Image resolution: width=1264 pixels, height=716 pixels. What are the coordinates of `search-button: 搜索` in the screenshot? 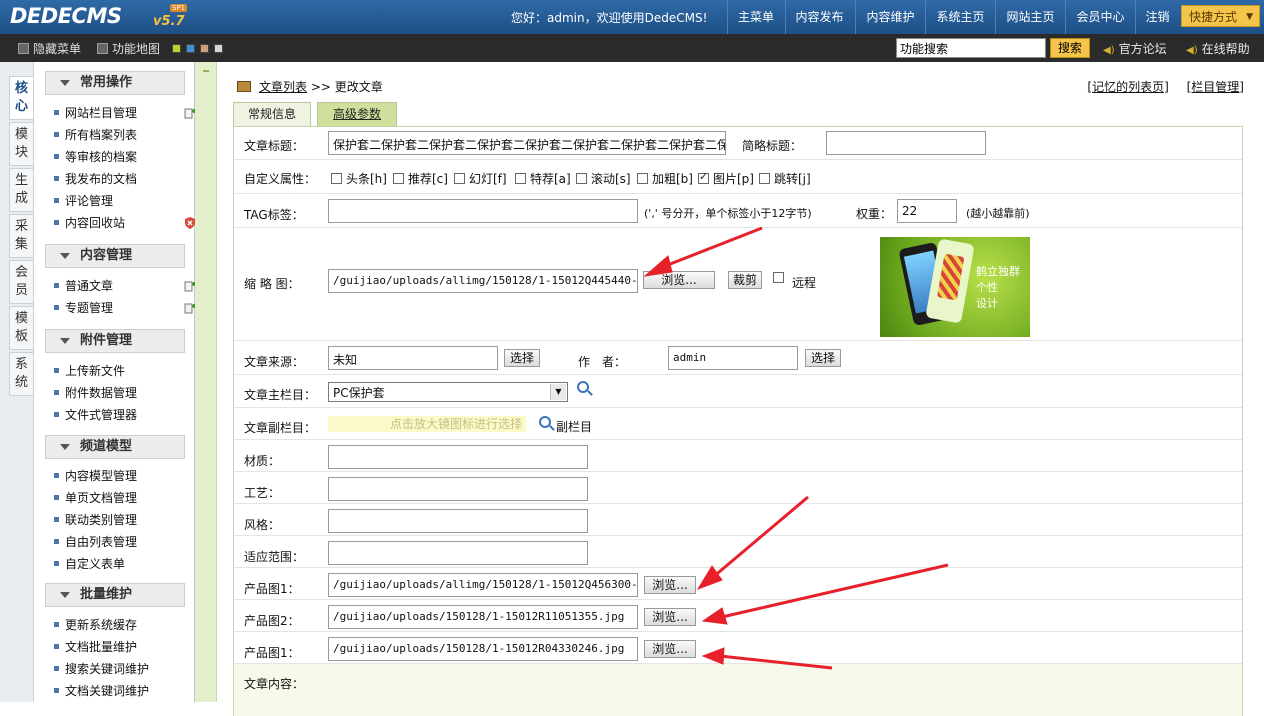 It's located at (1070, 48).